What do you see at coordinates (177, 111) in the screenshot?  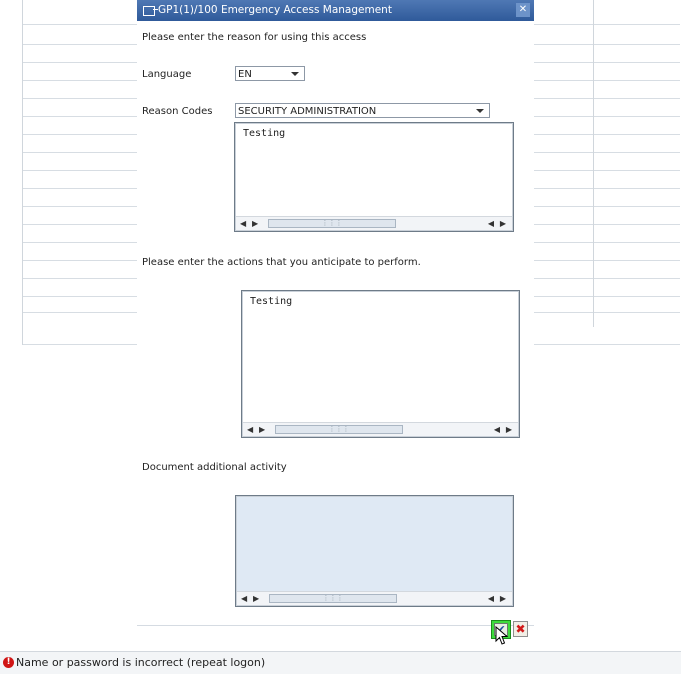 I see `reason-codes-label: Reason Codes` at bounding box center [177, 111].